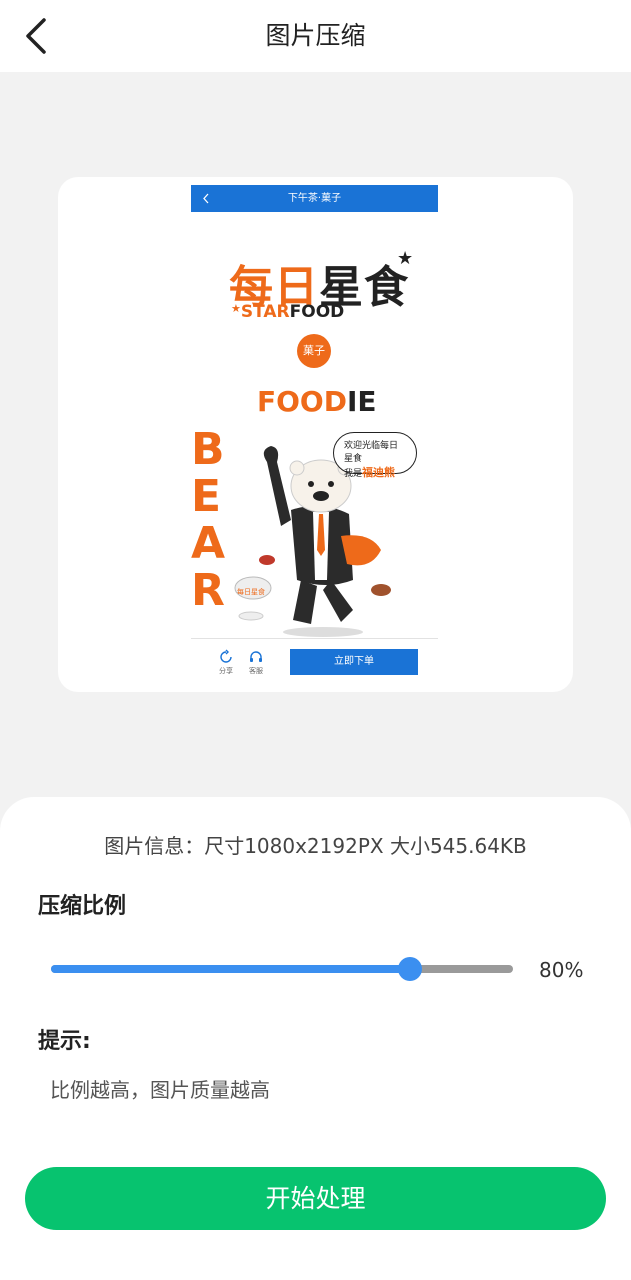  What do you see at coordinates (208, 449) in the screenshot?
I see `bear-letter: B` at bounding box center [208, 449].